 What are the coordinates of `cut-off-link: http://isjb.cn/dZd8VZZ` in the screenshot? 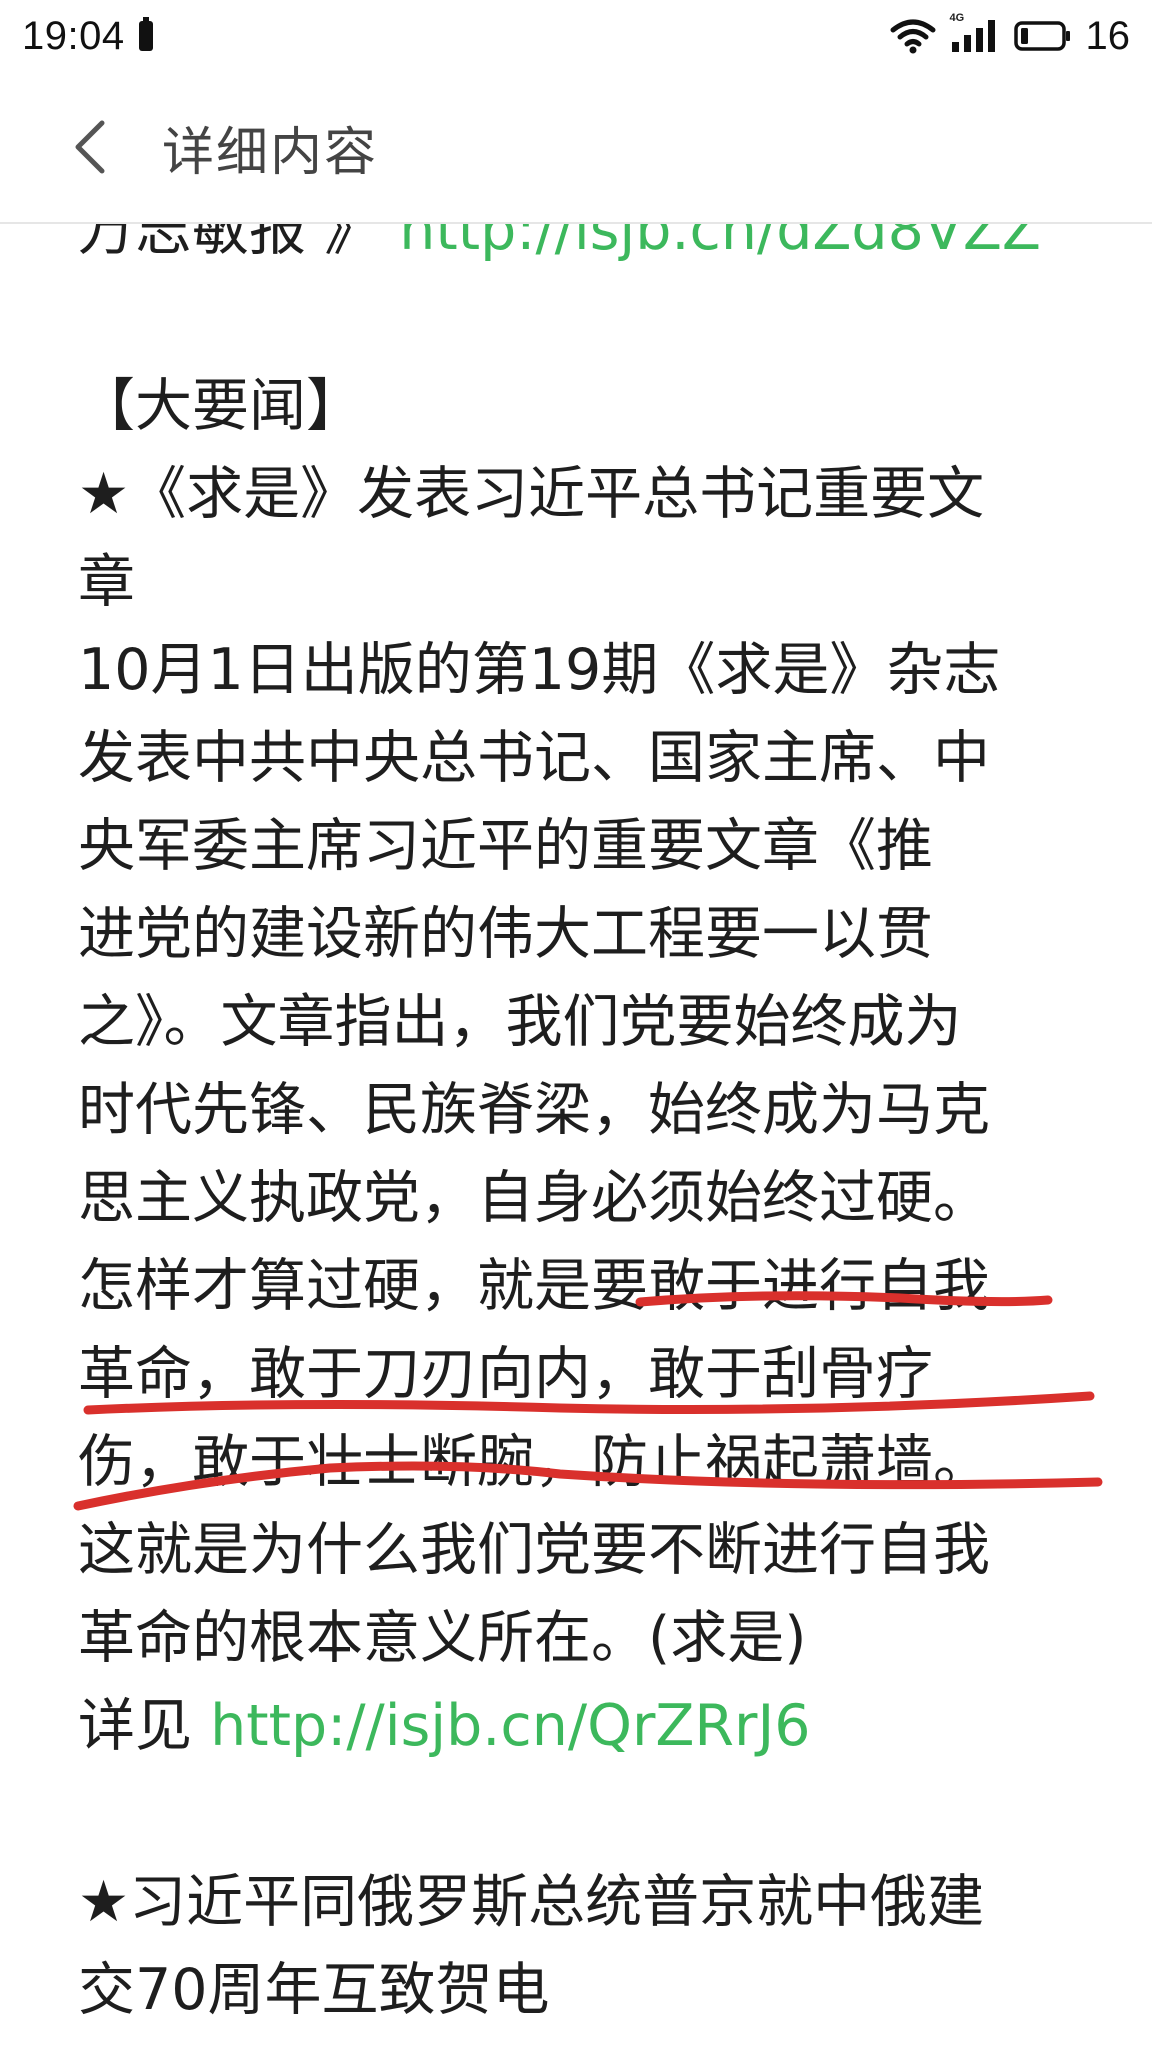 It's located at (720, 243).